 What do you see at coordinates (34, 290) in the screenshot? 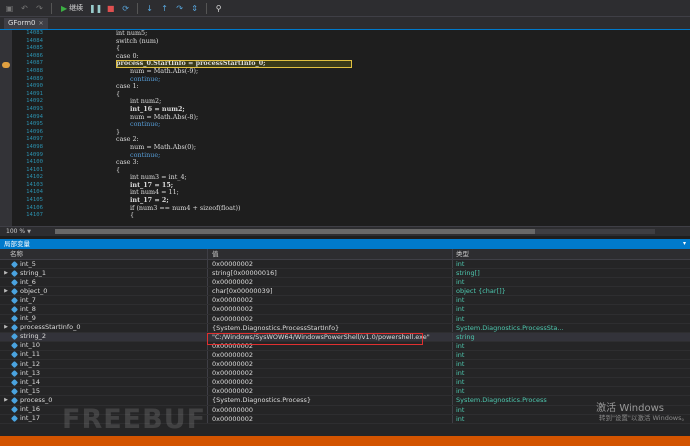
I see `local-name: object_0` at bounding box center [34, 290].